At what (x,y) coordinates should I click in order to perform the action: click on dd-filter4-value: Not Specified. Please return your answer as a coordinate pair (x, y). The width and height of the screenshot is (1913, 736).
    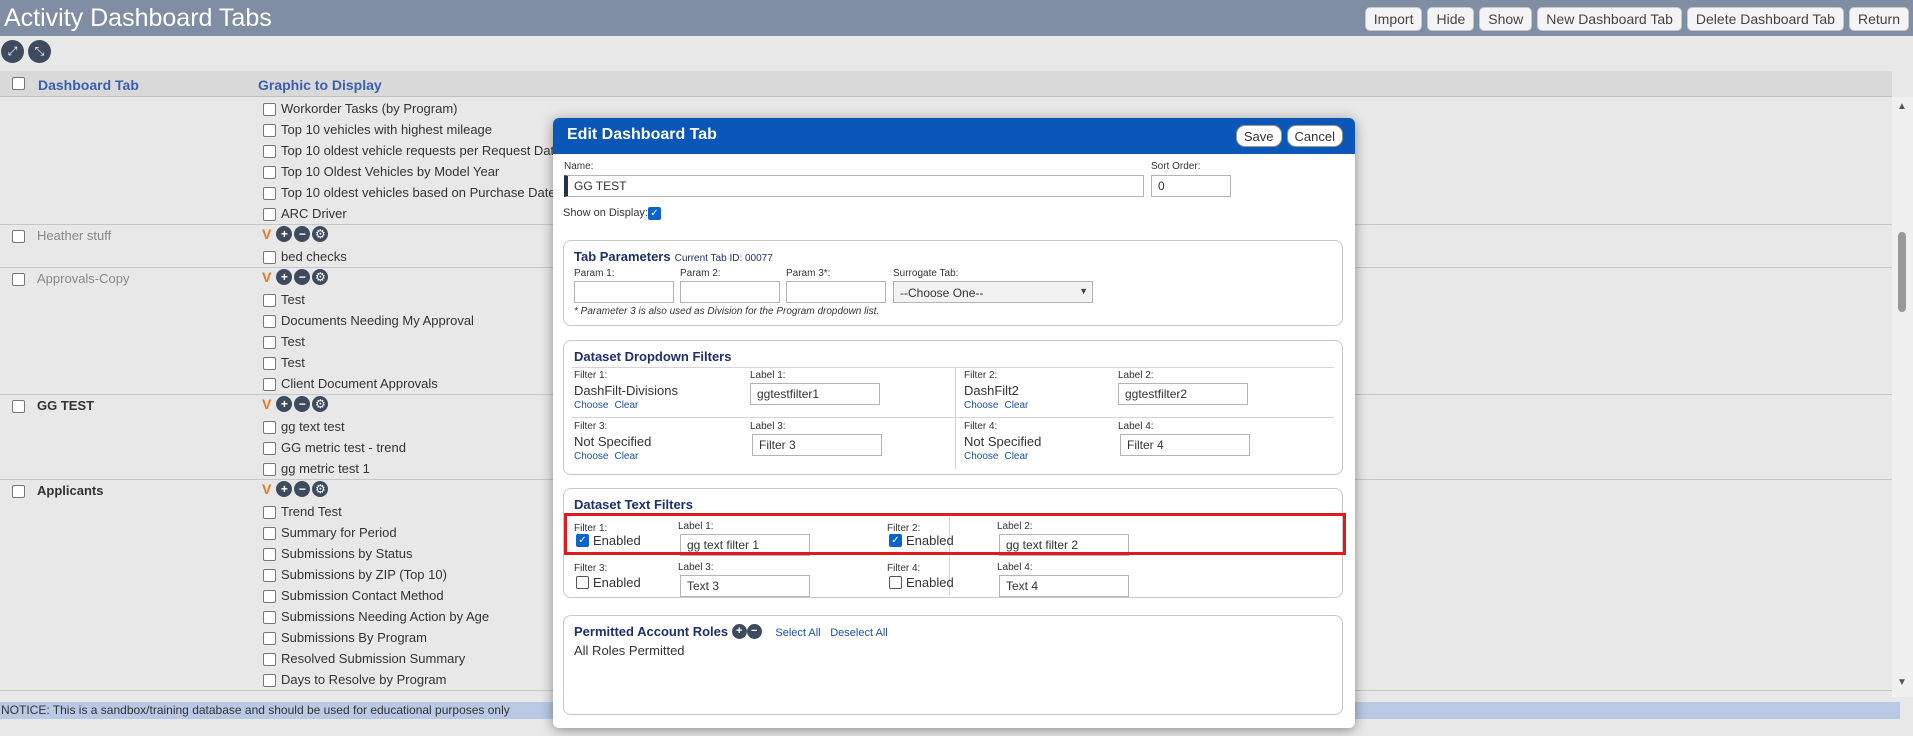
    Looking at the image, I should click on (1003, 441).